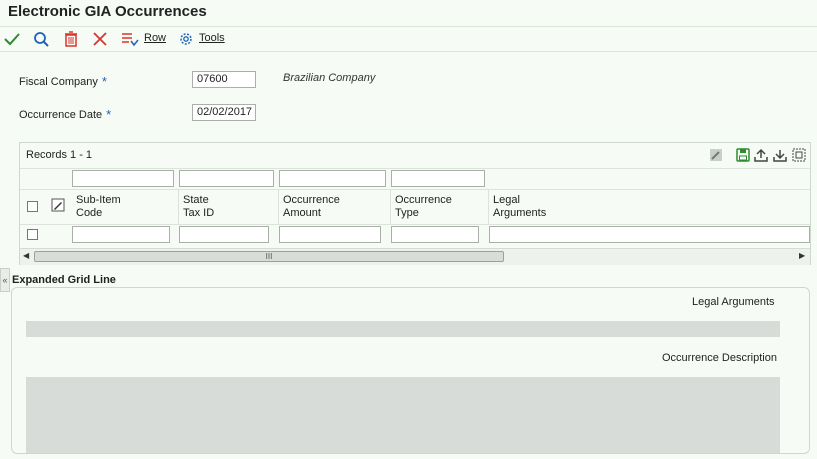 The width and height of the screenshot is (817, 459). Describe the element at coordinates (125, 207) in the screenshot. I see `column-header-sub-item-code: Sub-Item Code` at that location.